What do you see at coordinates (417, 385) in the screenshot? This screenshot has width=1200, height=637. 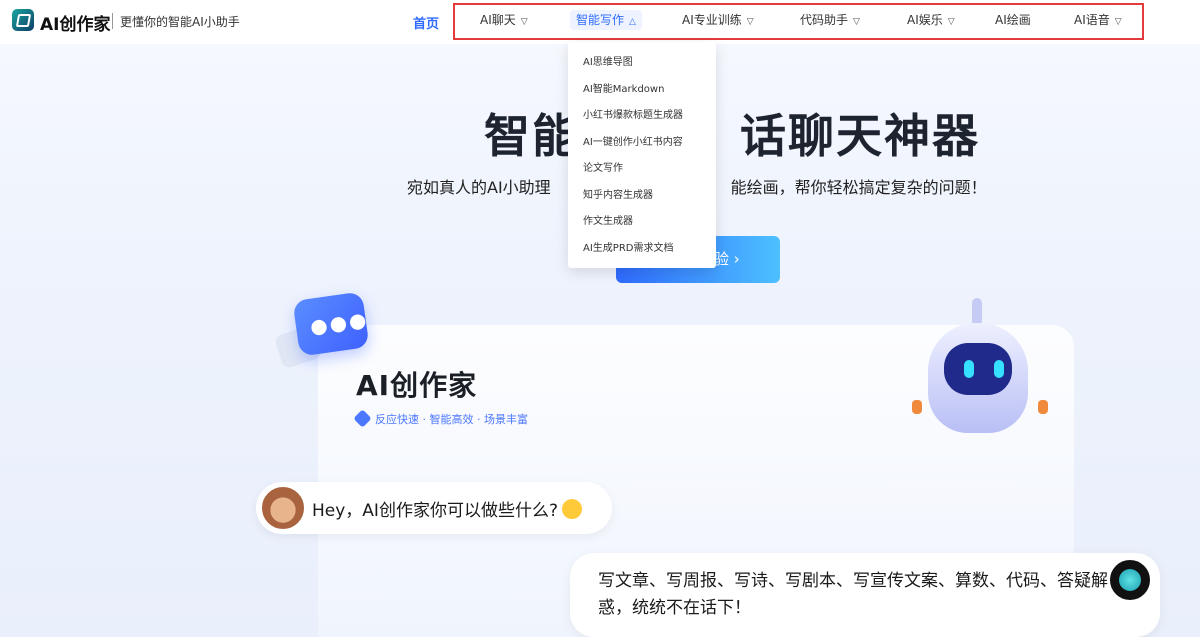 I see `card-title: AI创作家` at bounding box center [417, 385].